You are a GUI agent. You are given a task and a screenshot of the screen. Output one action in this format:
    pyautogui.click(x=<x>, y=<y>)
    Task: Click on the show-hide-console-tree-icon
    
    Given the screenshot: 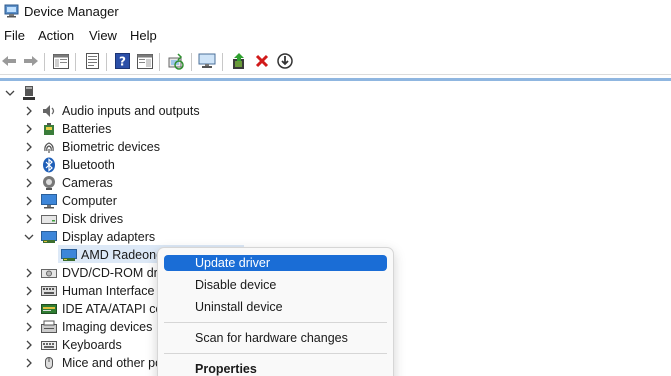 What is the action you would take?
    pyautogui.click(x=61, y=61)
    